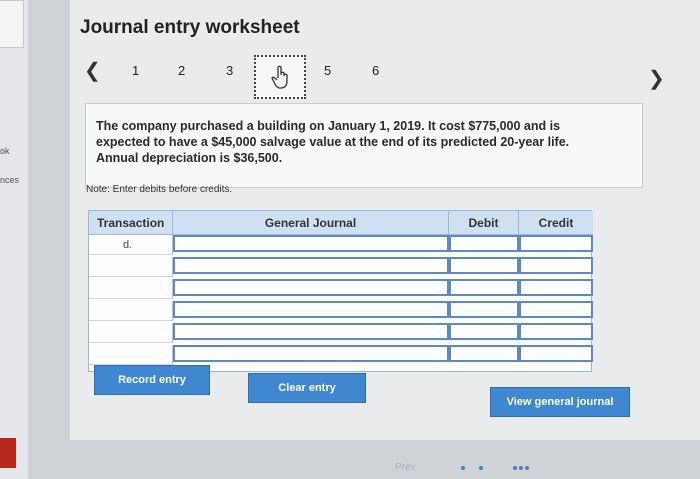 The image size is (700, 479). I want to click on sidebar-box, so click(12, 24).